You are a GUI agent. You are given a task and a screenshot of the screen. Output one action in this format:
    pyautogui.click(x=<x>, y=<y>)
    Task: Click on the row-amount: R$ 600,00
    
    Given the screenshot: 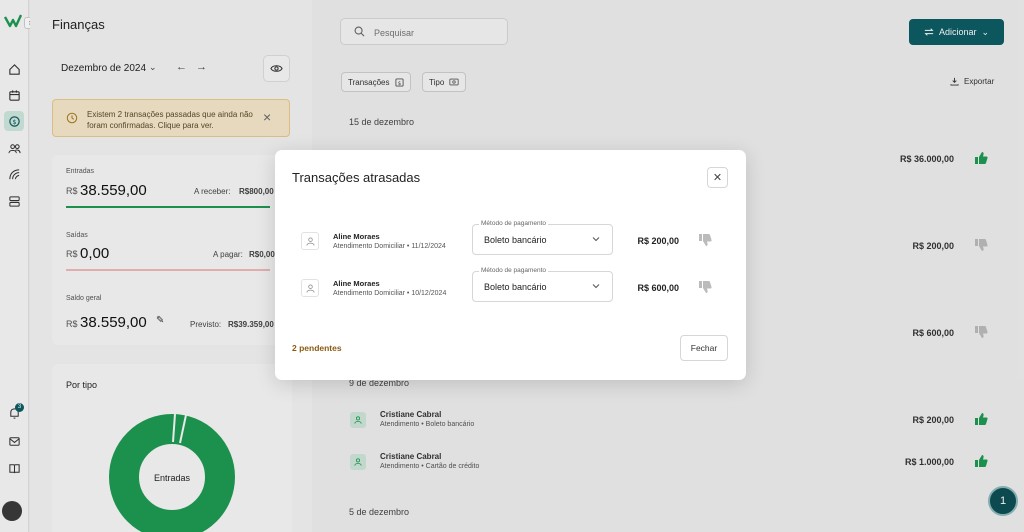 What is the action you would take?
    pyautogui.click(x=658, y=288)
    